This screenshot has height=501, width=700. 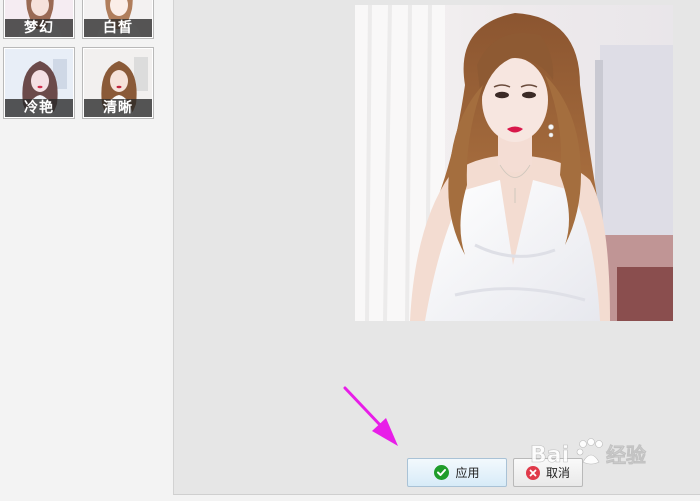 I want to click on apply-button-label: 应用, so click(x=467, y=473).